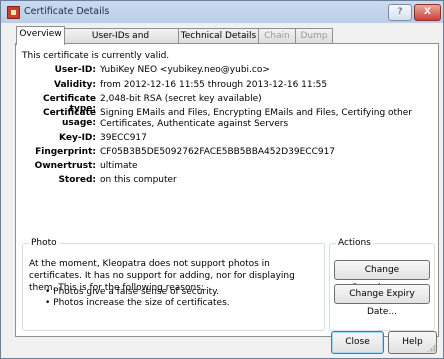 The height and width of the screenshot is (359, 444). I want to click on window-title: Certificate Details, so click(67, 11).